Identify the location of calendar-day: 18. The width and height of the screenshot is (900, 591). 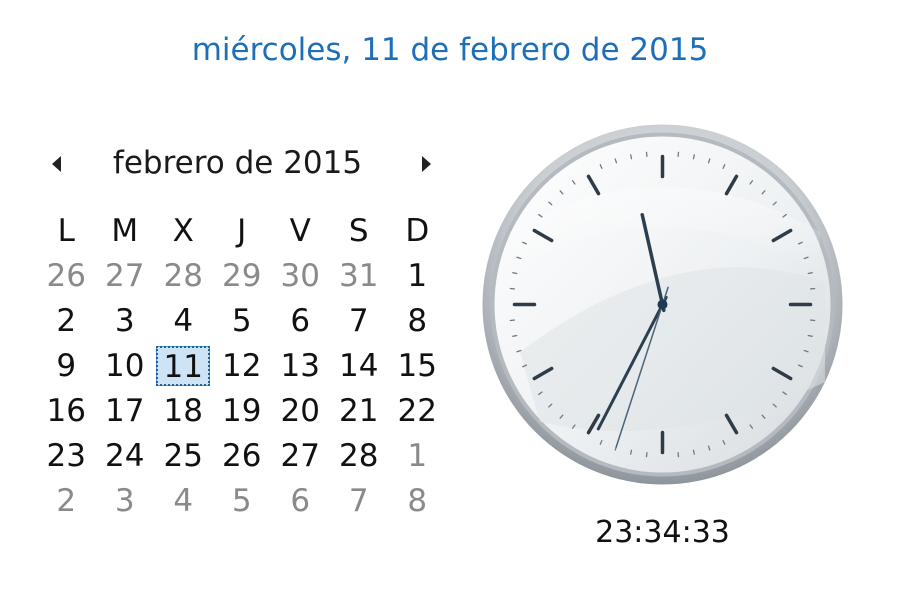
(183, 410).